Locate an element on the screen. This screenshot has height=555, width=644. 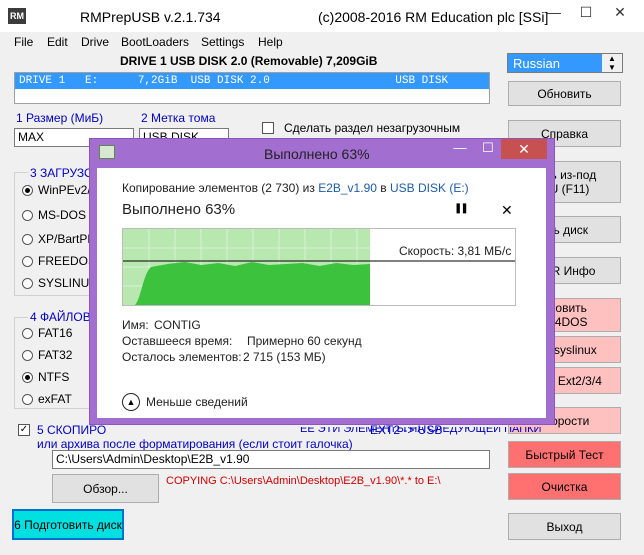
copy-files-label: 5 СКОПИРО is located at coordinates (72, 430).